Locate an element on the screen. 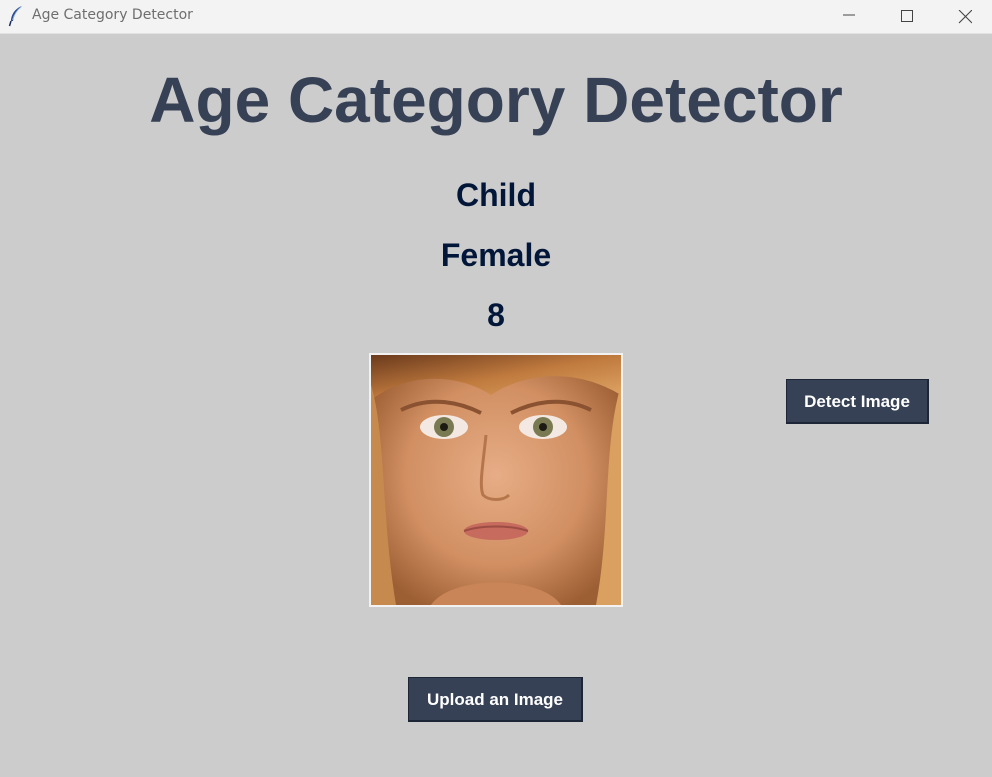 The width and height of the screenshot is (992, 777). close-icon is located at coordinates (965, 17).